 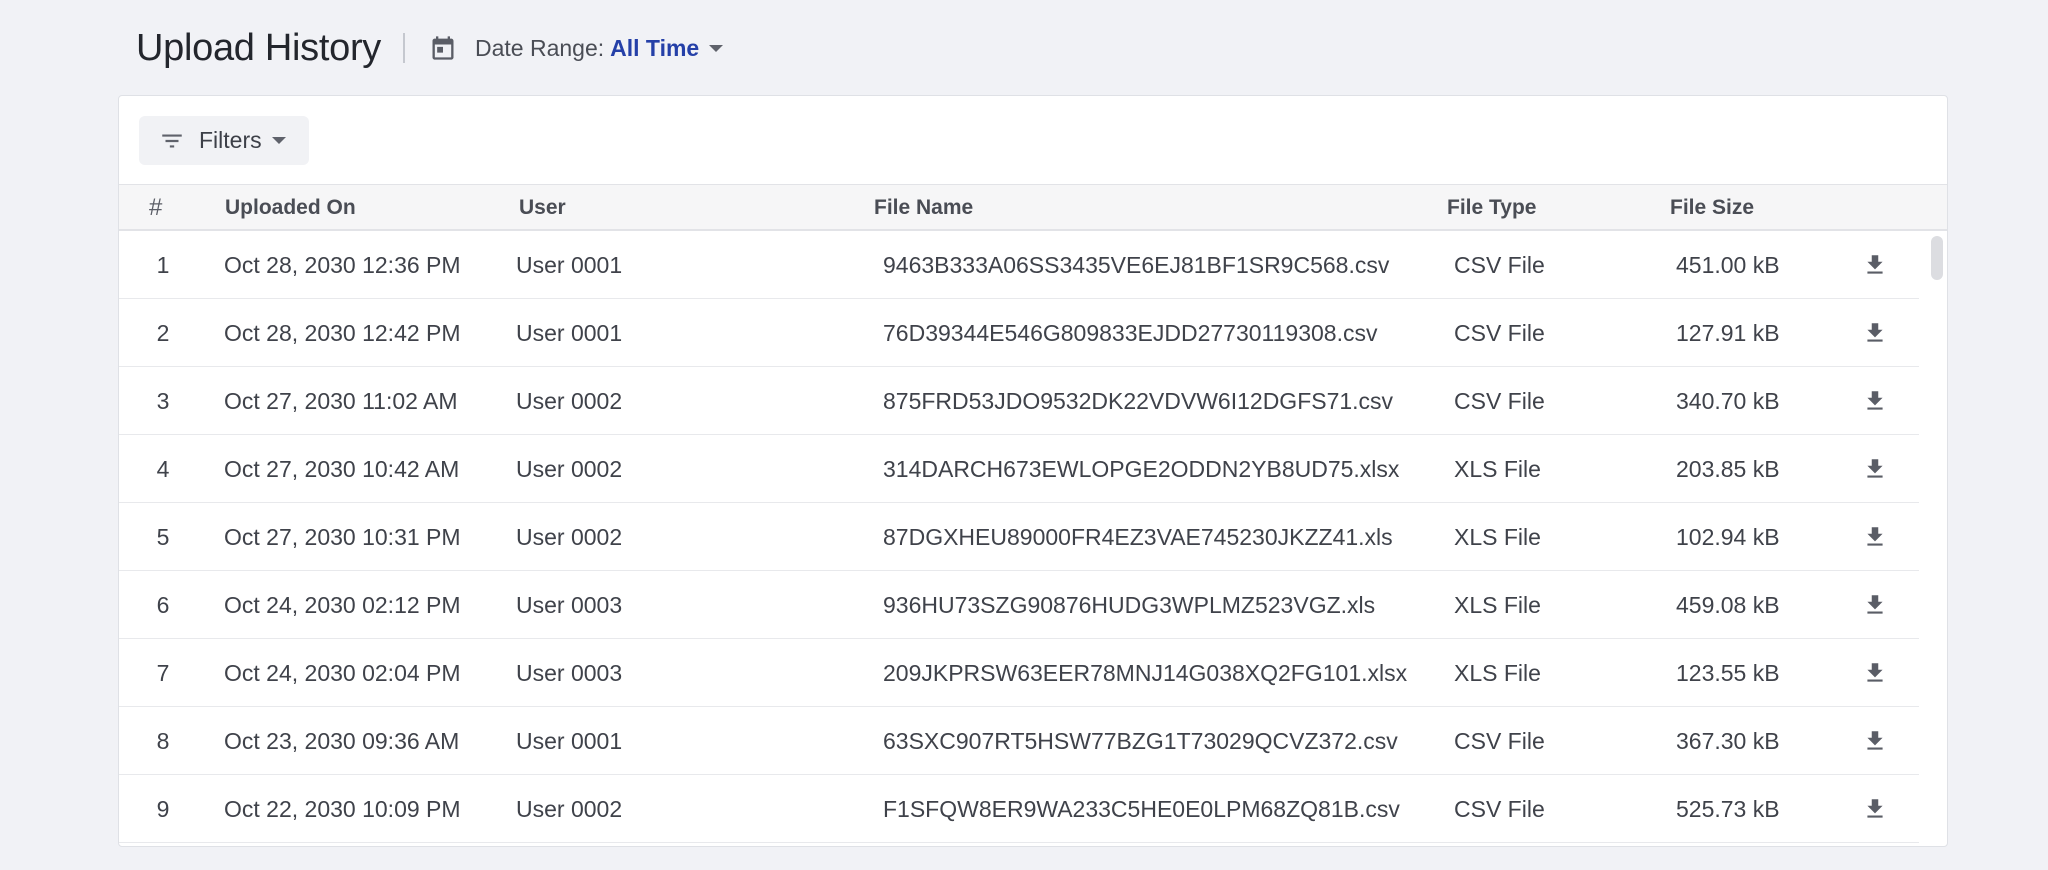 I want to click on uploaded-on-cell: Oct 27, 2030 11:02 AM, so click(x=341, y=401).